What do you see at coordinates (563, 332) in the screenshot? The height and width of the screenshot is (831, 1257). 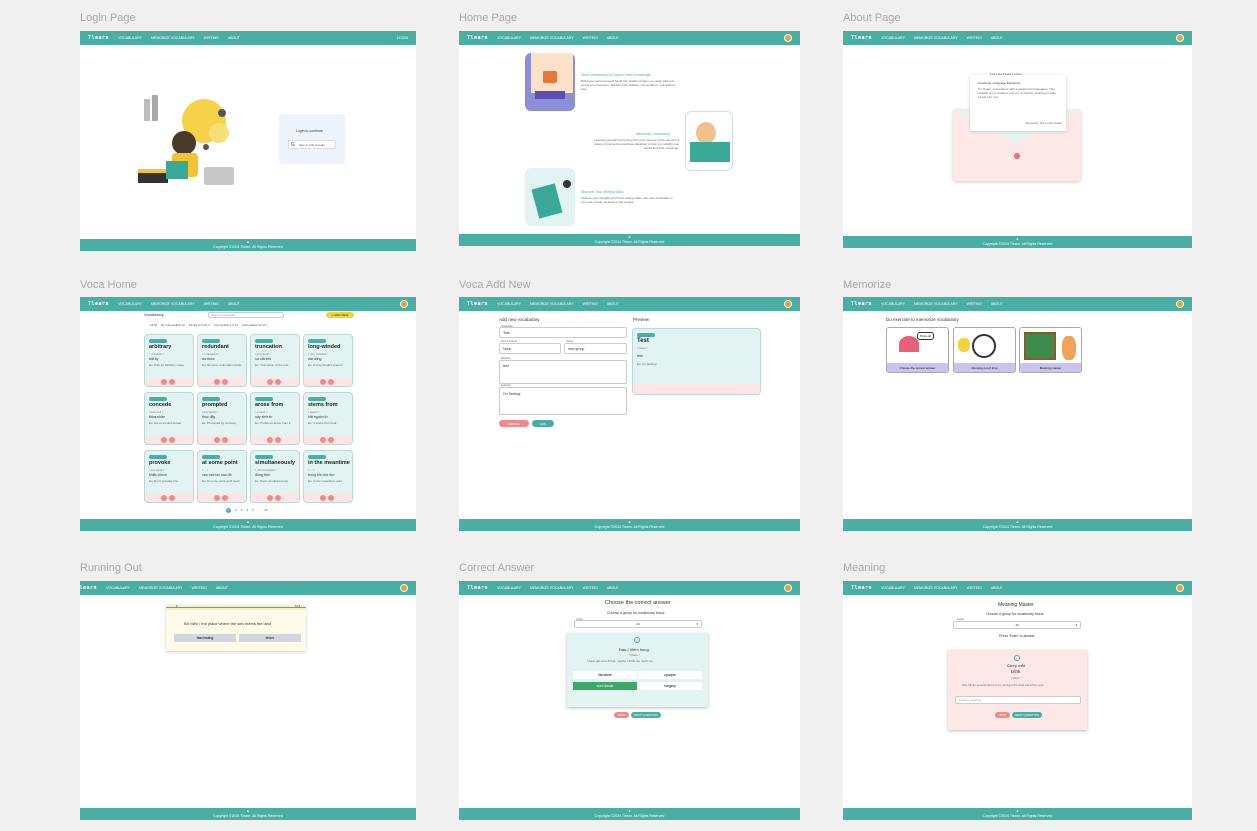 I see `vocabulary-input: Test` at bounding box center [563, 332].